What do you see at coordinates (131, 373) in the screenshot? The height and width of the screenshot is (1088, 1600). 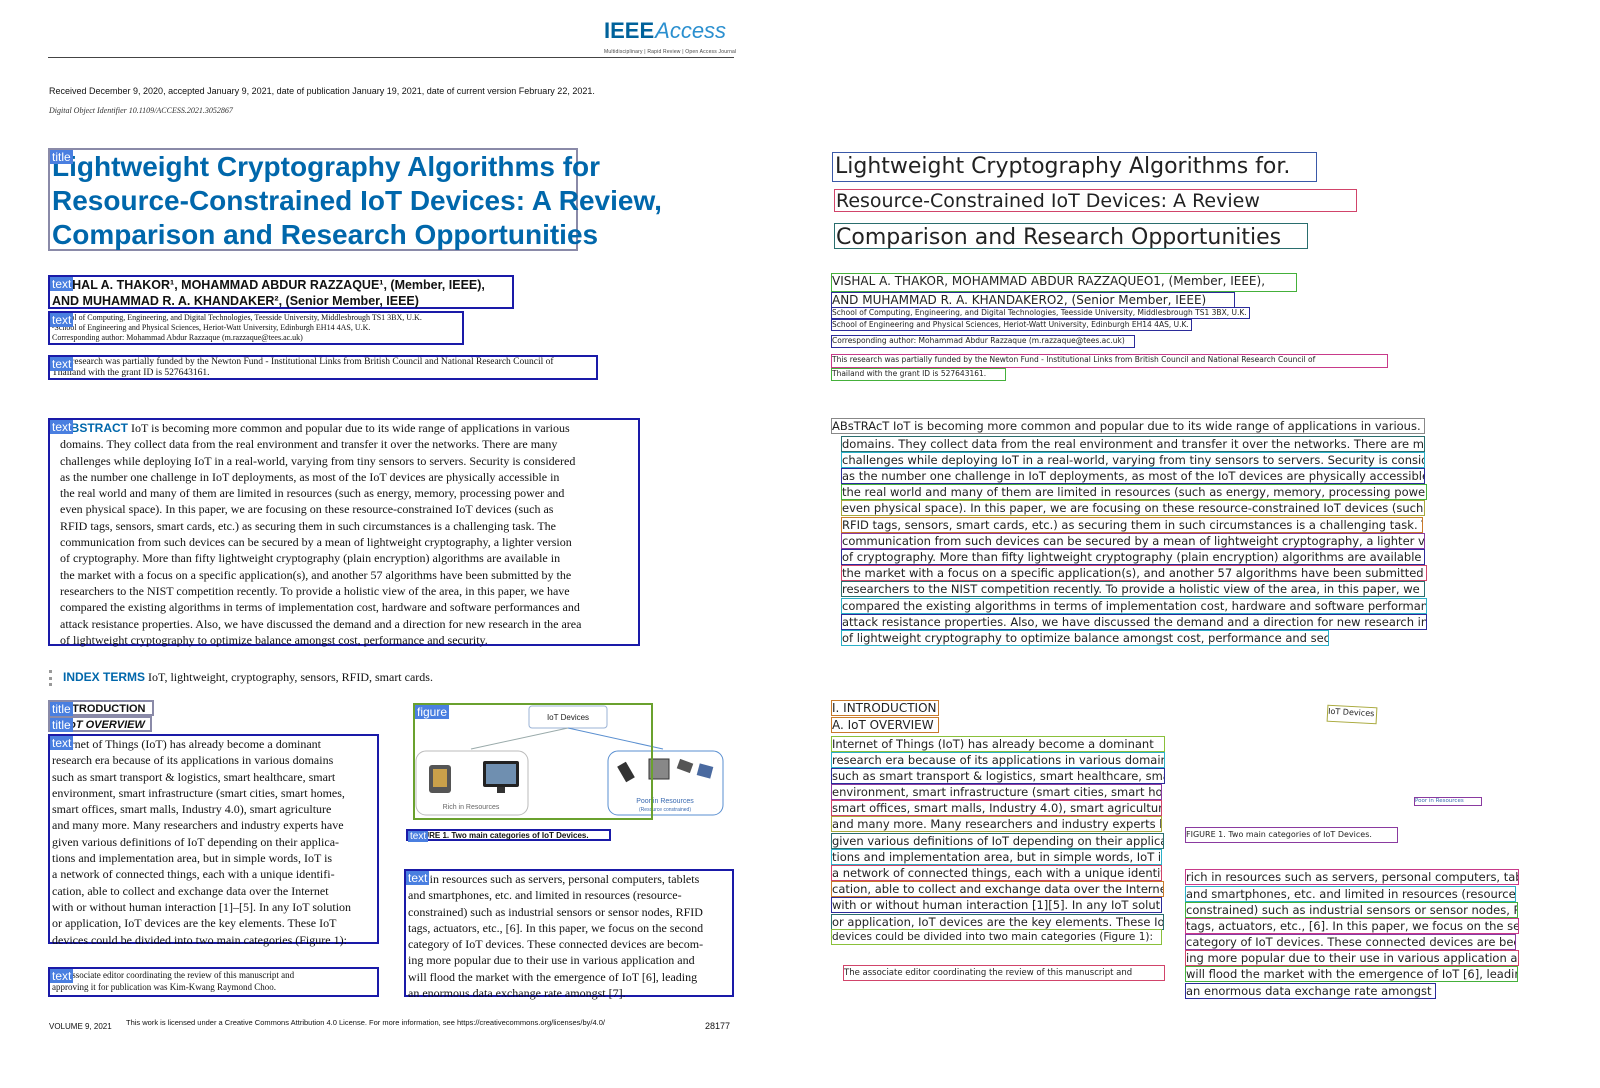 I see `funding-line: Thailand with the grant ID is 527643161.` at bounding box center [131, 373].